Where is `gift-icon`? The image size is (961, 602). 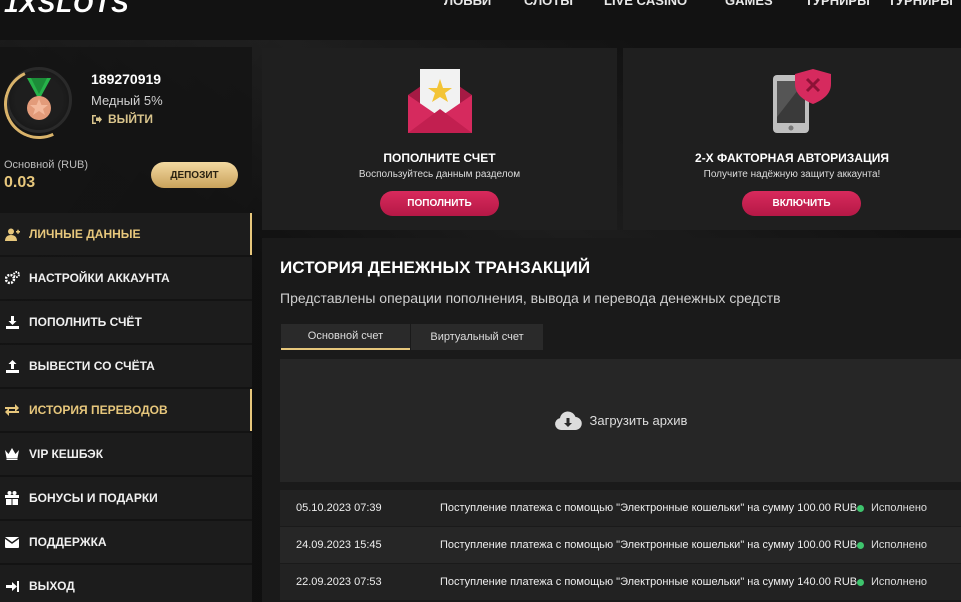 gift-icon is located at coordinates (12, 498).